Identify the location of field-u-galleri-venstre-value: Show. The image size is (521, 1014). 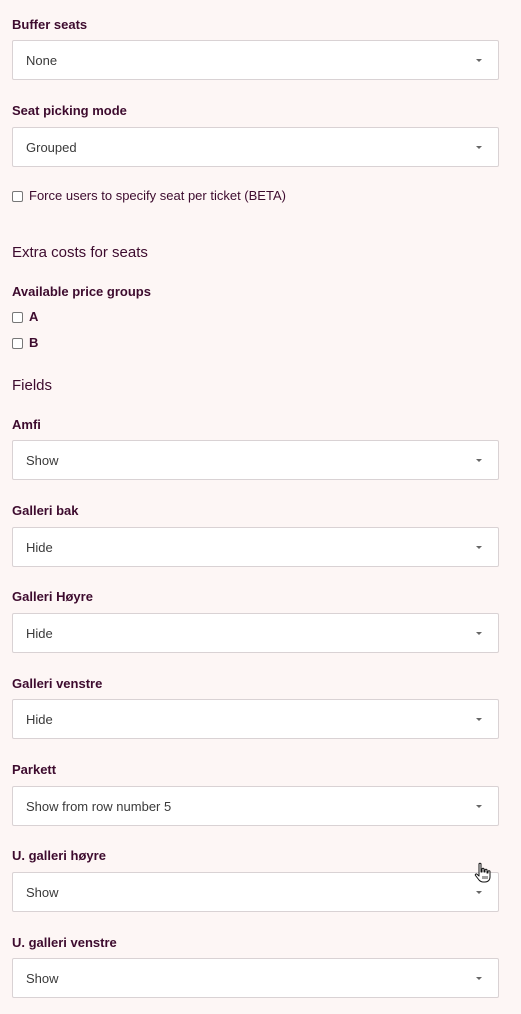
(42, 978).